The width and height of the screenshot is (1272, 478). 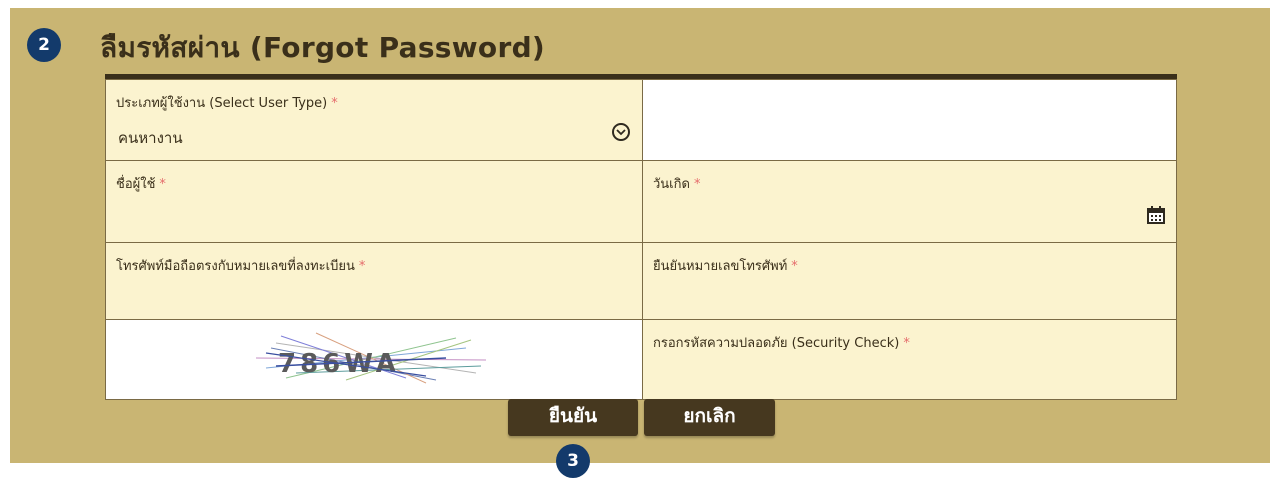 I want to click on confirm-button: ยืนยัน, so click(x=573, y=417).